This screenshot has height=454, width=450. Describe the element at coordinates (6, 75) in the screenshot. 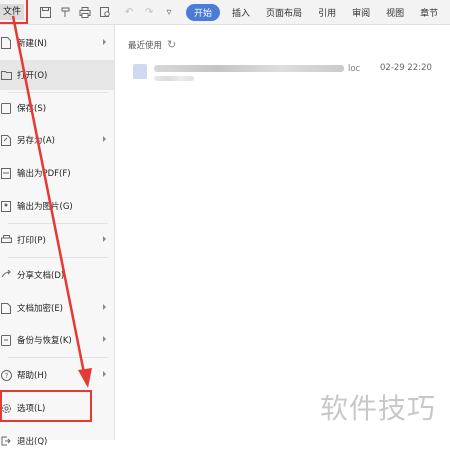

I see `open-folder-icon` at that location.